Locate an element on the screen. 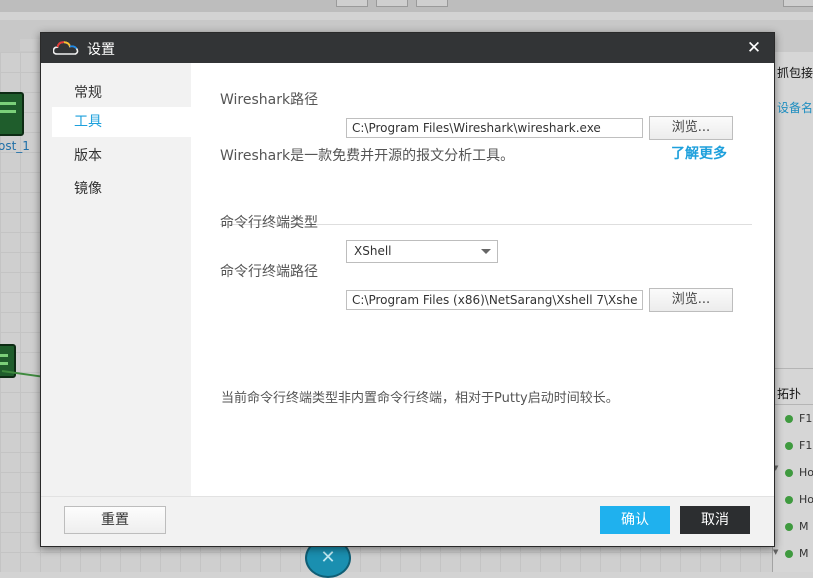 This screenshot has height=578, width=813. sidebar-item-mirror: 镜像 is located at coordinates (121, 189).